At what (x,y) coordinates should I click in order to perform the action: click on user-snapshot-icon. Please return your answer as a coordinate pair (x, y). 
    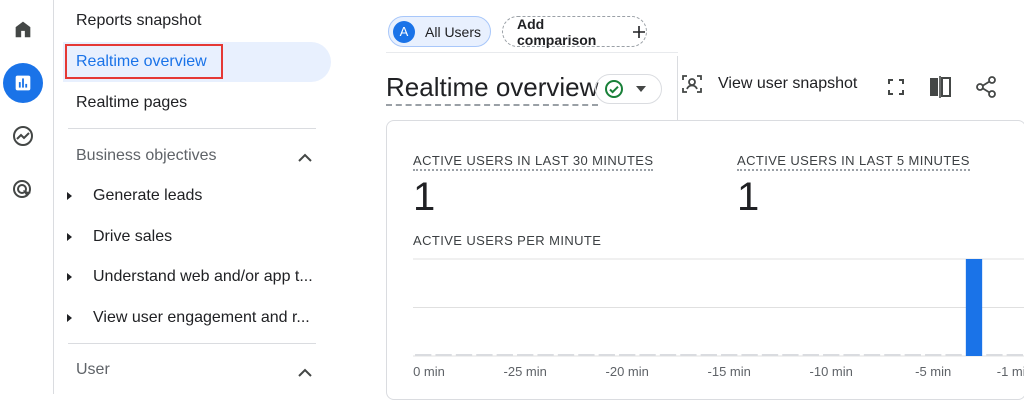
    Looking at the image, I should click on (692, 84).